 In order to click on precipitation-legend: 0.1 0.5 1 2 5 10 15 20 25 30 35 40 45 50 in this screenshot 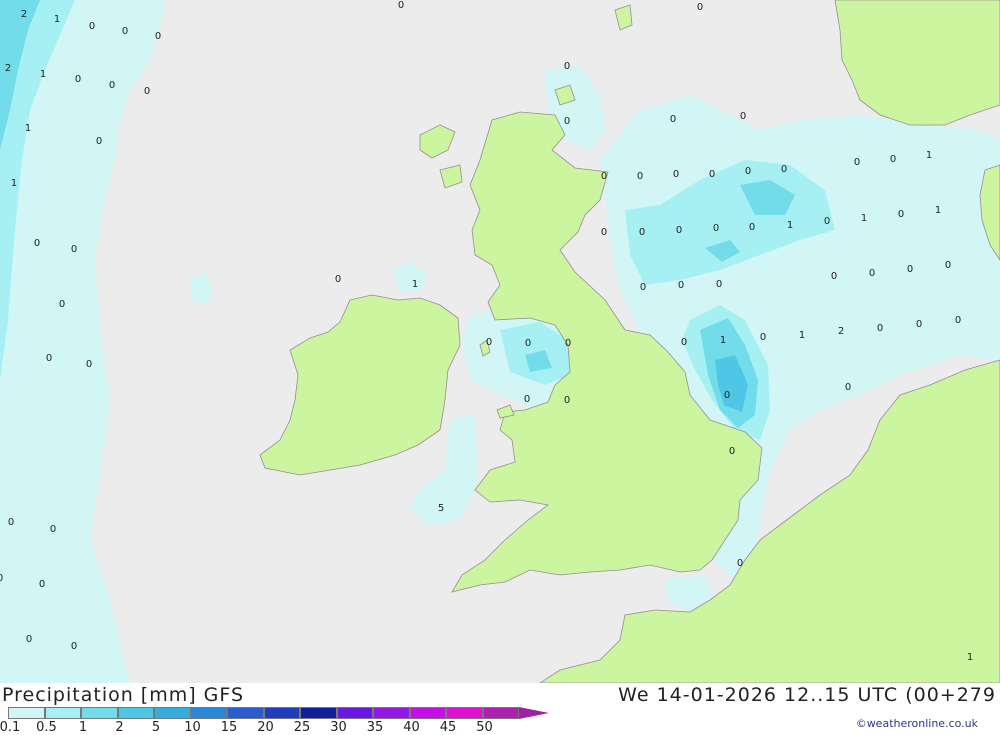, I will do `click(274, 721)`.